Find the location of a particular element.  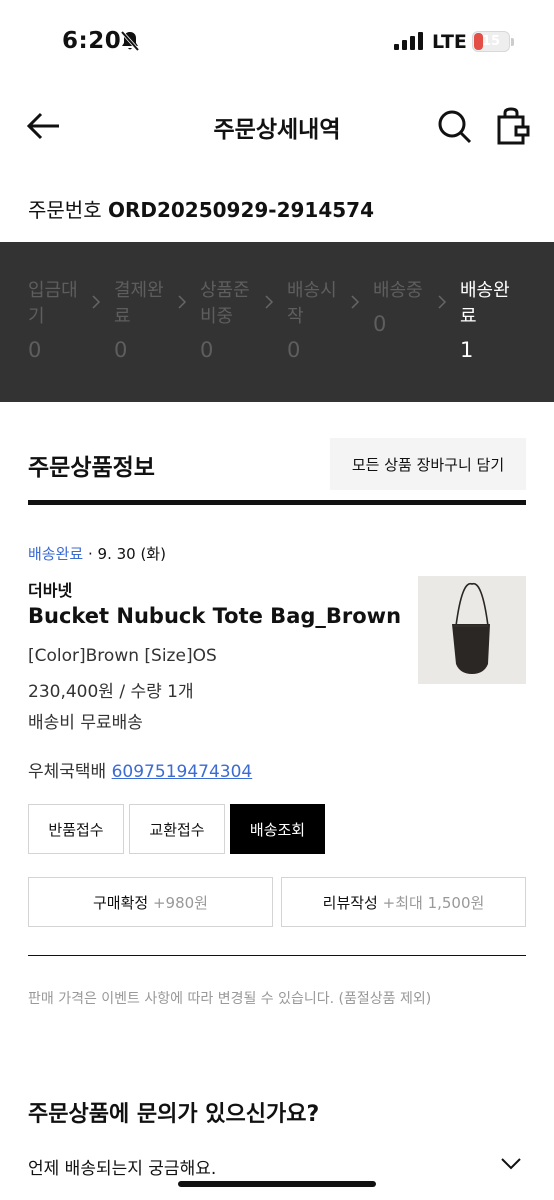

price-notice: 판매 가격은 이벤트 사항에 따라 변경될 수 있습니다. (품절상품 제외) is located at coordinates (230, 999).